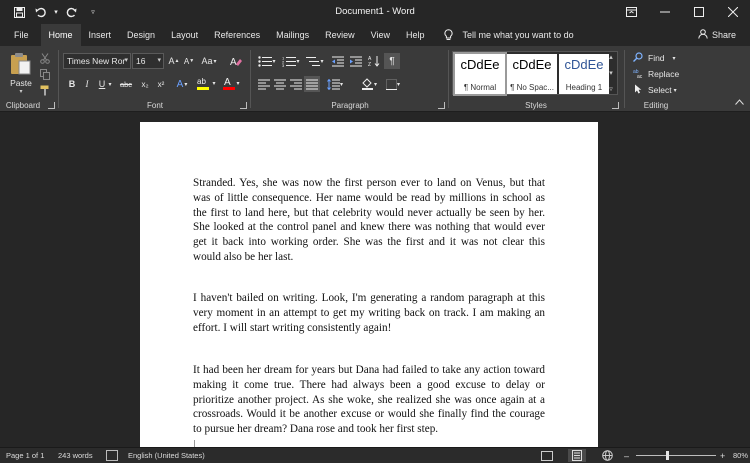  Describe the element at coordinates (392, 61) in the screenshot. I see `show-formatting-marks-icon: ¶` at that location.